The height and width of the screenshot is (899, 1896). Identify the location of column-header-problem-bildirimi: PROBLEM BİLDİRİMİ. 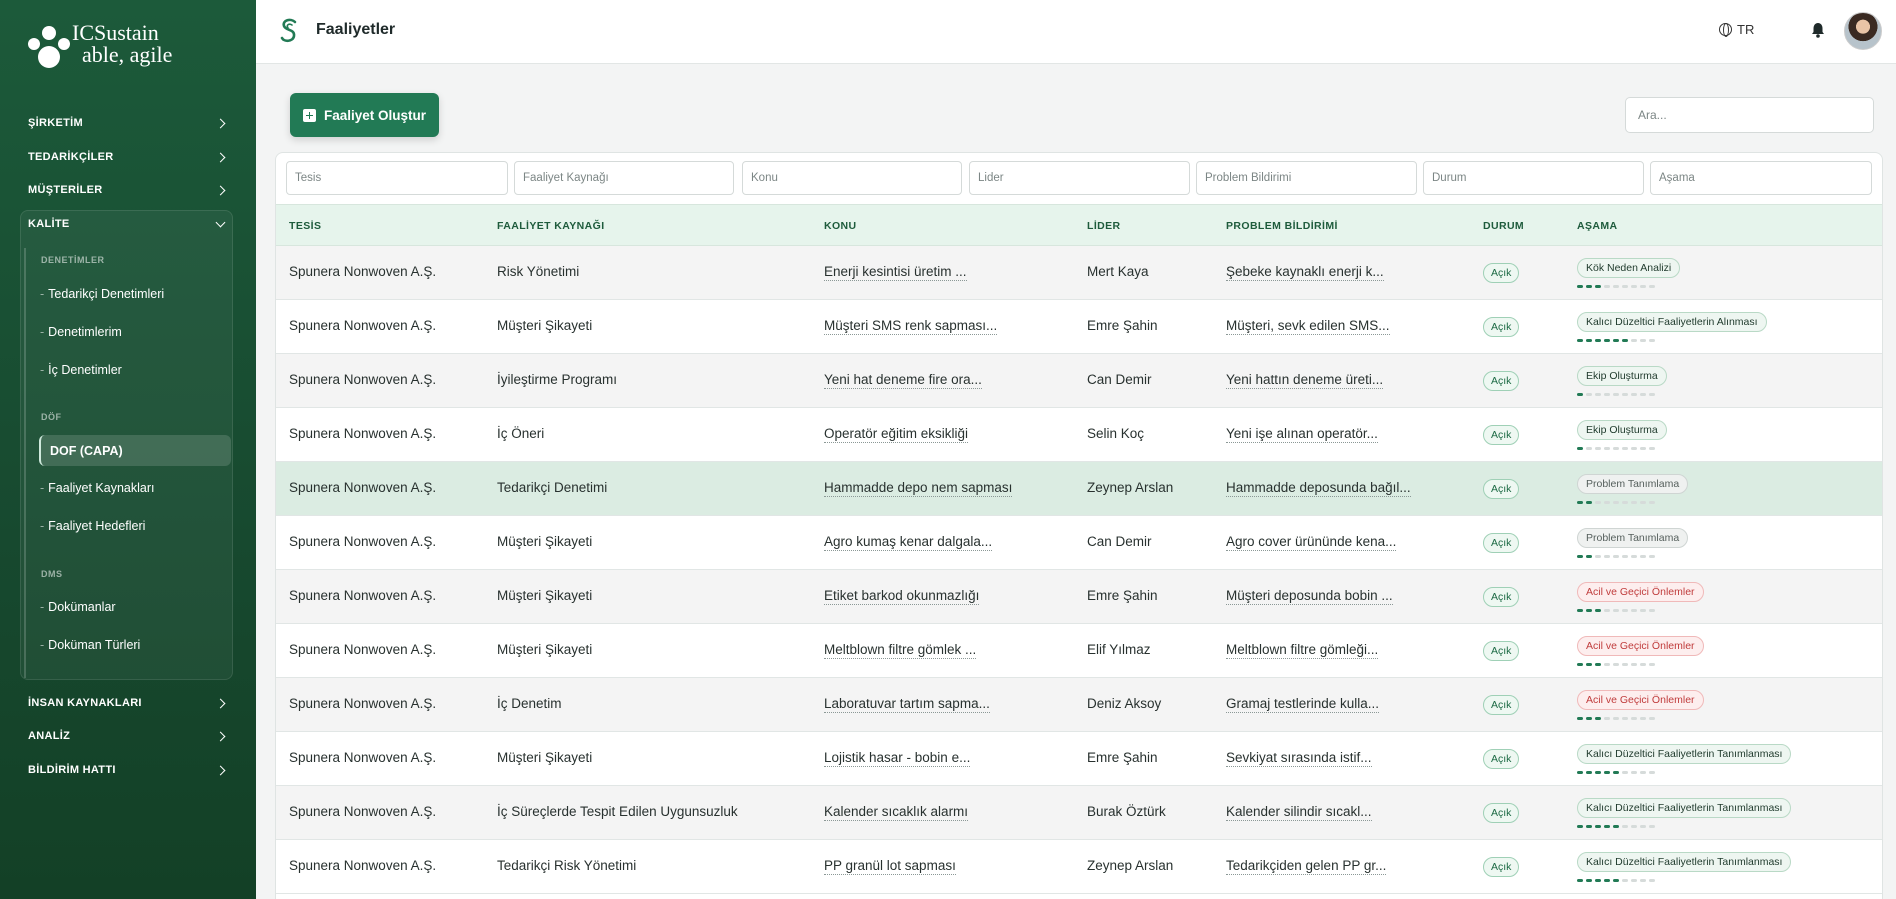
(1282, 226).